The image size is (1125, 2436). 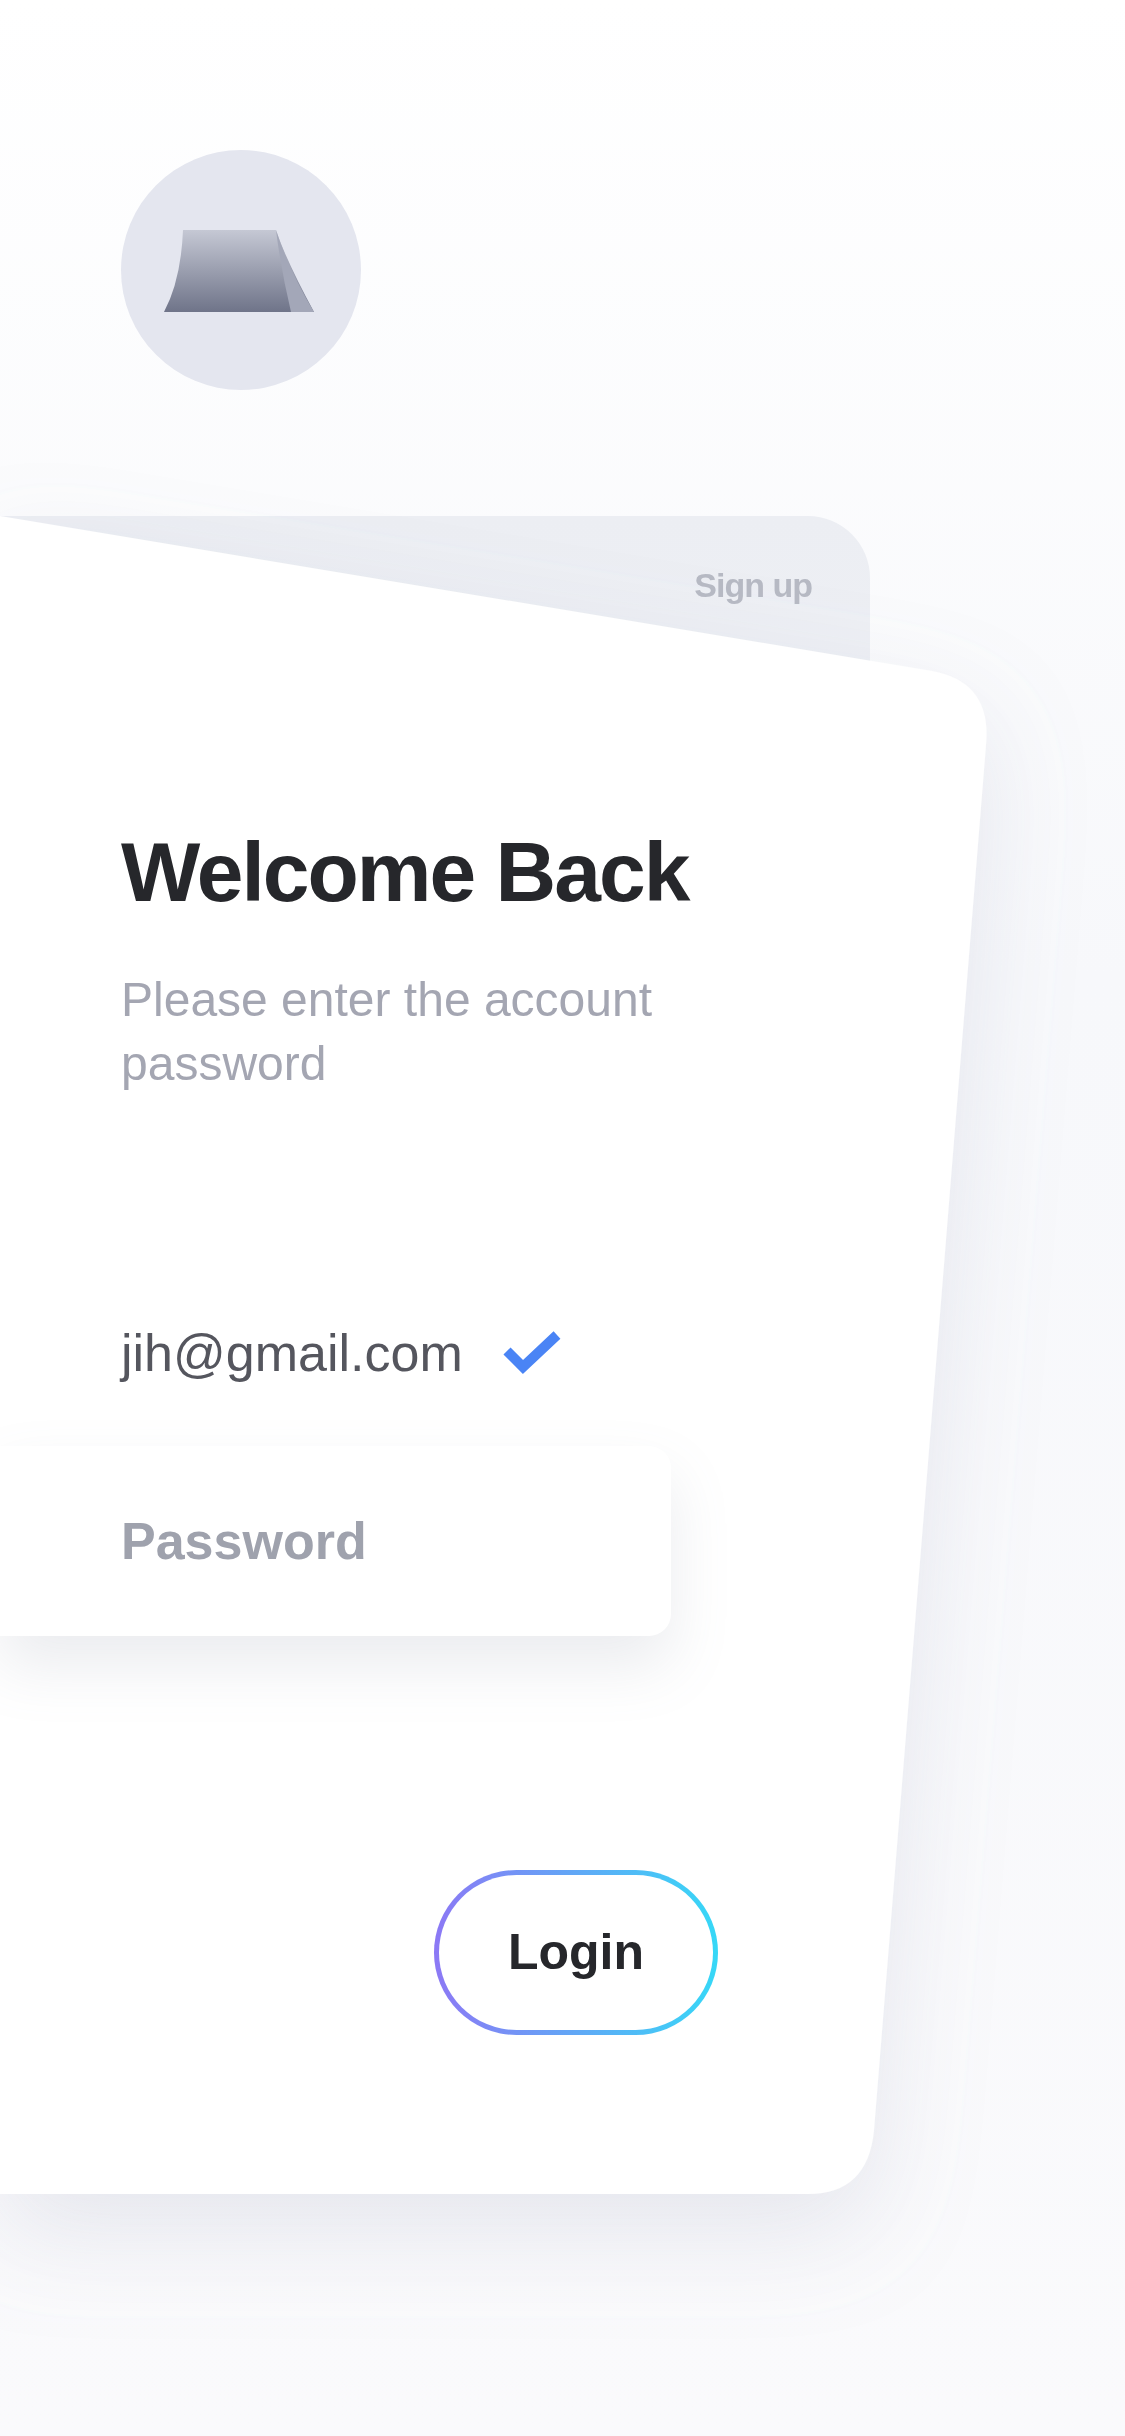 I want to click on welcome-title: Welcome Back, so click(x=406, y=872).